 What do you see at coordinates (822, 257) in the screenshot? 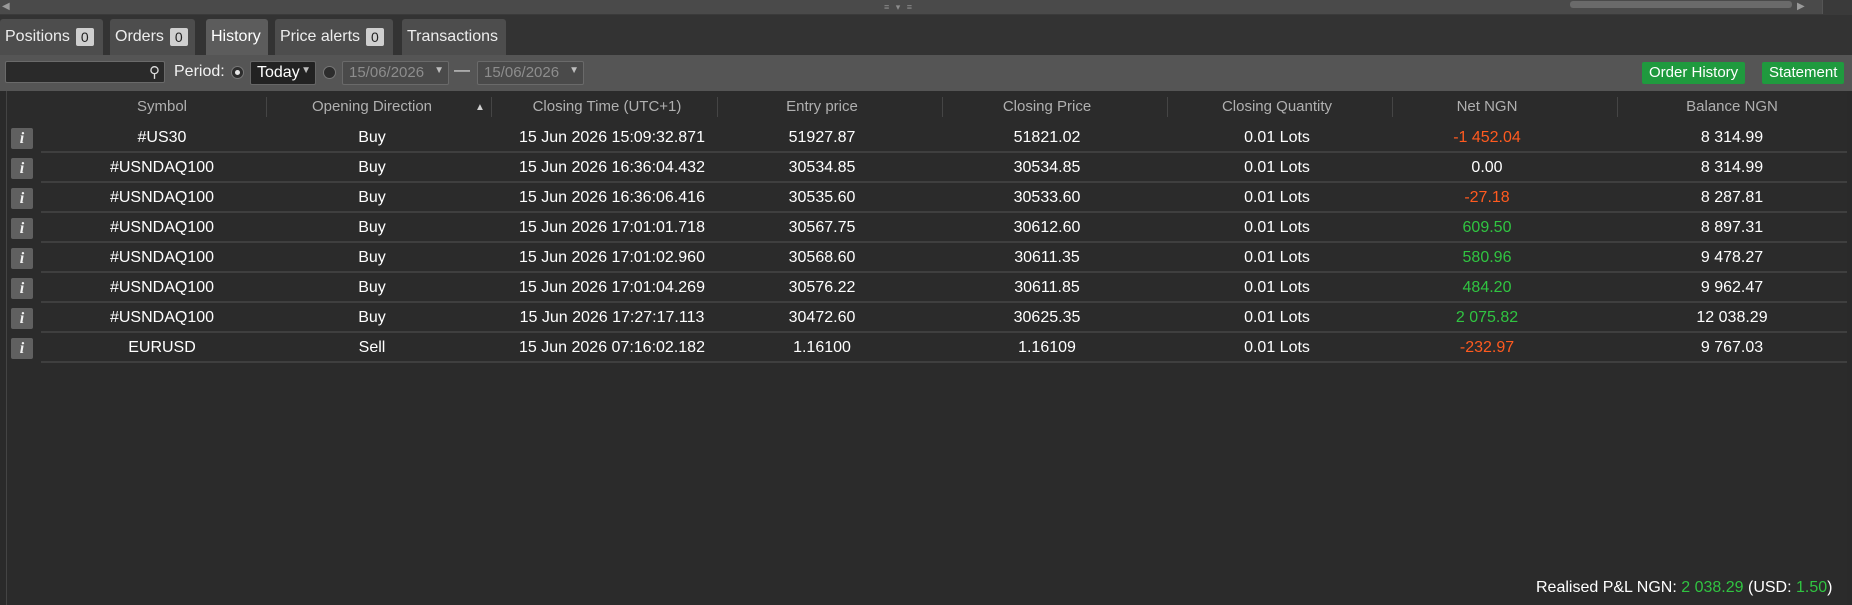
I see `cell-entry-price: 30568.60` at bounding box center [822, 257].